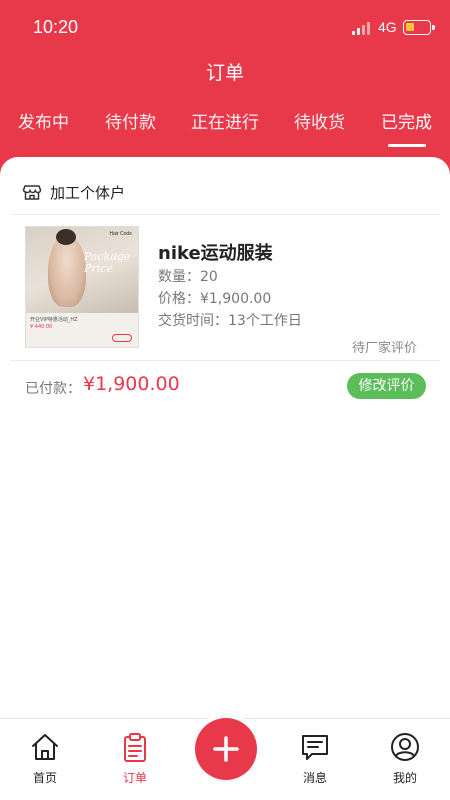  What do you see at coordinates (314, 778) in the screenshot?
I see `nav-messages-label: 消息` at bounding box center [314, 778].